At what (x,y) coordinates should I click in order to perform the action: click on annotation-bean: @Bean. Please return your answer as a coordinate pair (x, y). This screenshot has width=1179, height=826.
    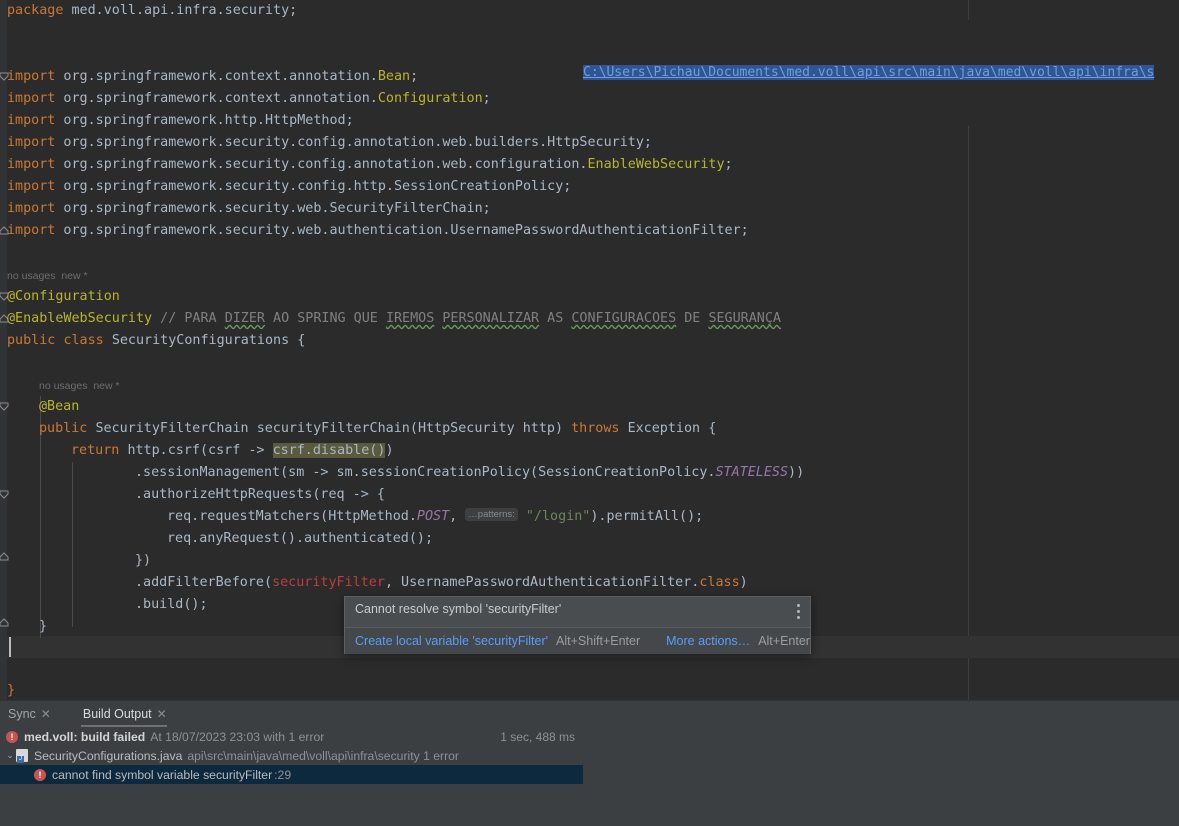
    Looking at the image, I should click on (59, 406).